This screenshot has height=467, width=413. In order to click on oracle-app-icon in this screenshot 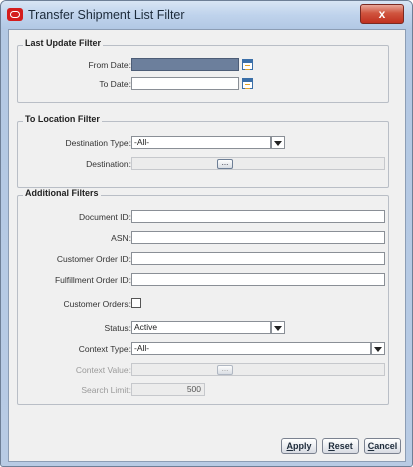, I will do `click(15, 14)`.